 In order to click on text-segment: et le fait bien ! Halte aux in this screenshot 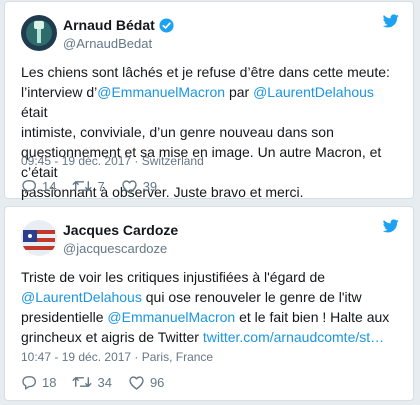, I will do `click(312, 317)`.